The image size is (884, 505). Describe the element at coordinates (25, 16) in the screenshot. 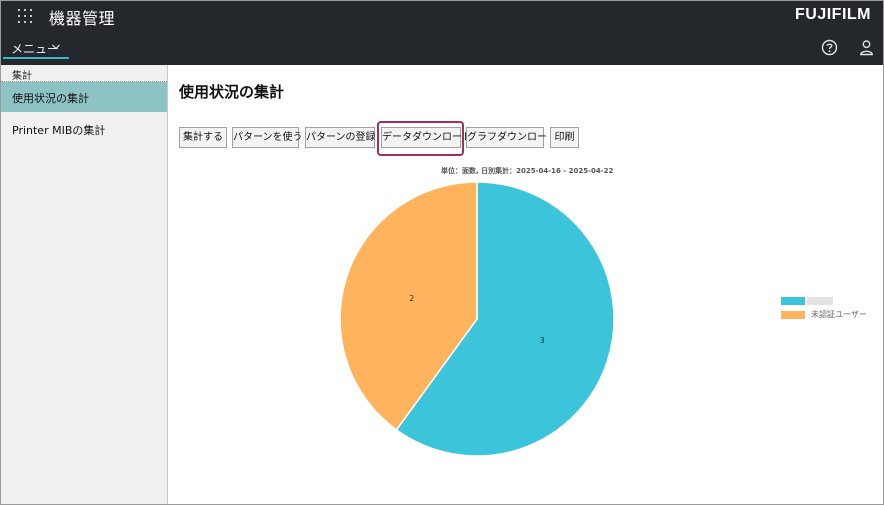

I see `apps-grid-icon` at that location.